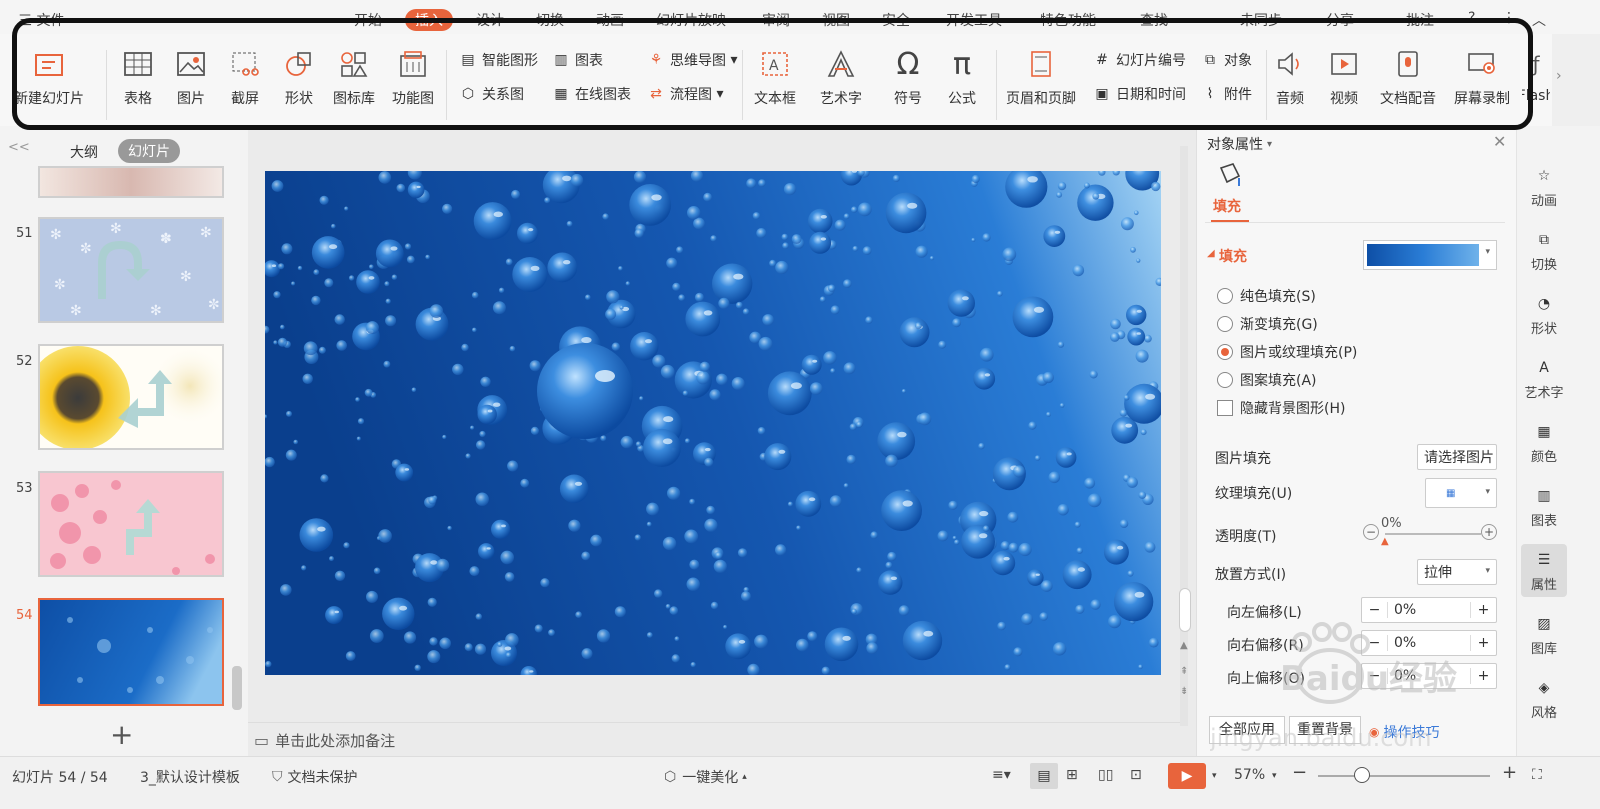 This screenshot has height=809, width=1600. I want to click on fit-window-icon: ⛶, so click(1537, 775).